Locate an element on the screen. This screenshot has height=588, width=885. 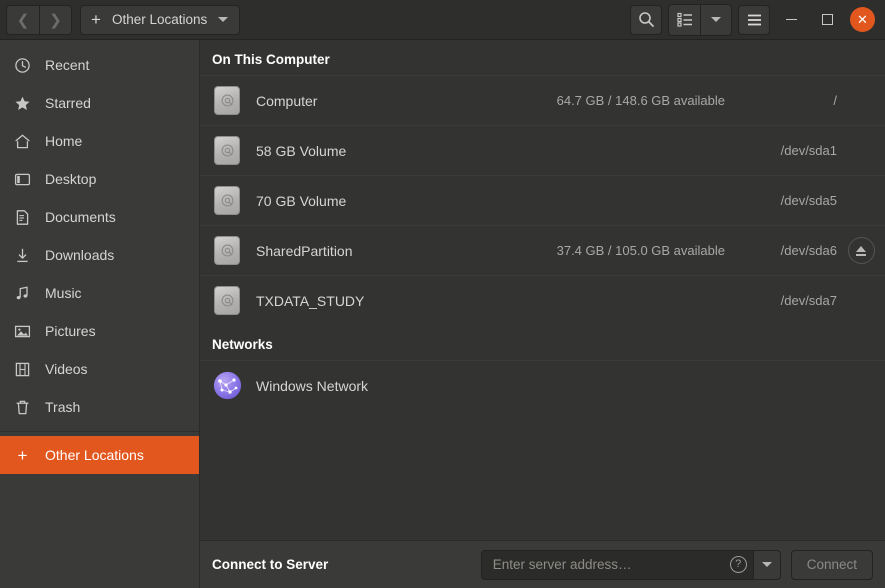
table-row: TXDATA_STUDY /dev/sda7 is located at coordinates (542, 300).